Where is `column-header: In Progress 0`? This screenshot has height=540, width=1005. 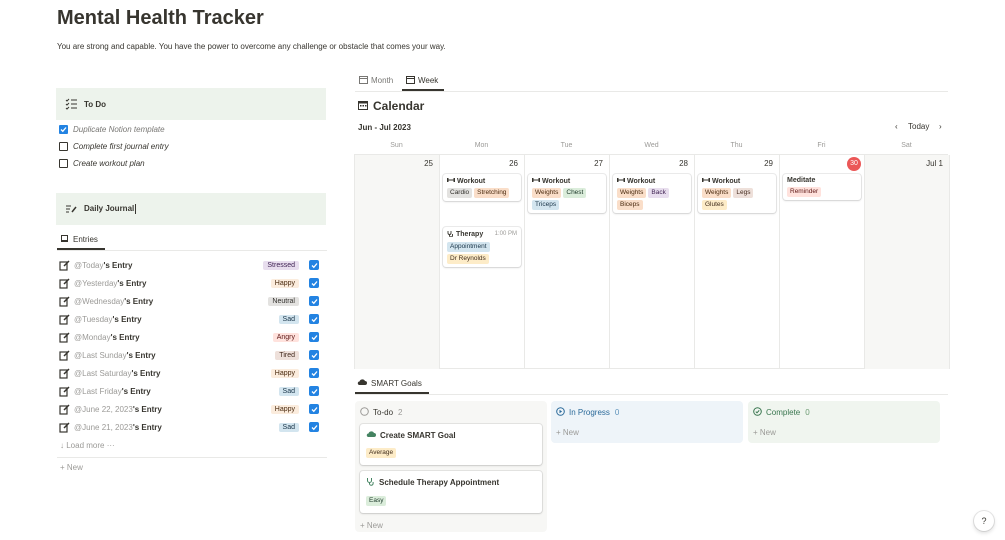
column-header: In Progress 0 is located at coordinates (647, 412).